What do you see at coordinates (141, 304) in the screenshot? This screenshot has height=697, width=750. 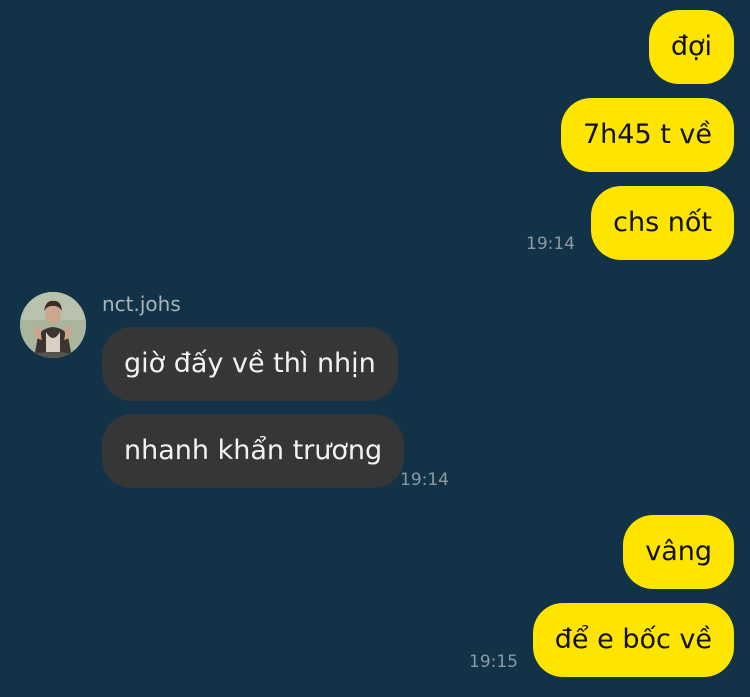 I see `sender-name: nct.johs` at bounding box center [141, 304].